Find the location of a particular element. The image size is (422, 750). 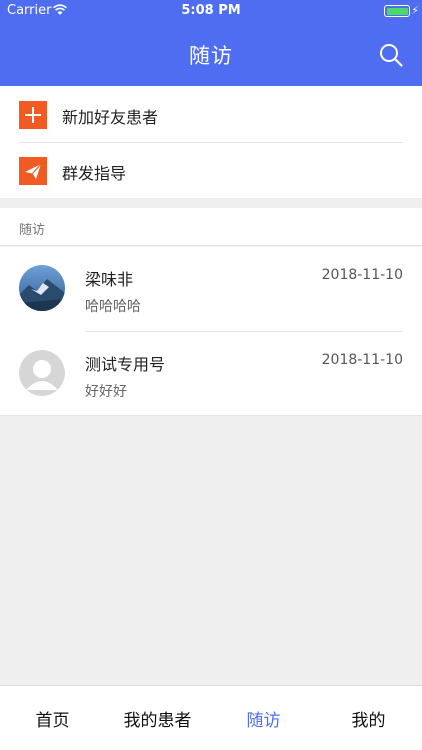

last-message: 好好好 is located at coordinates (106, 392).